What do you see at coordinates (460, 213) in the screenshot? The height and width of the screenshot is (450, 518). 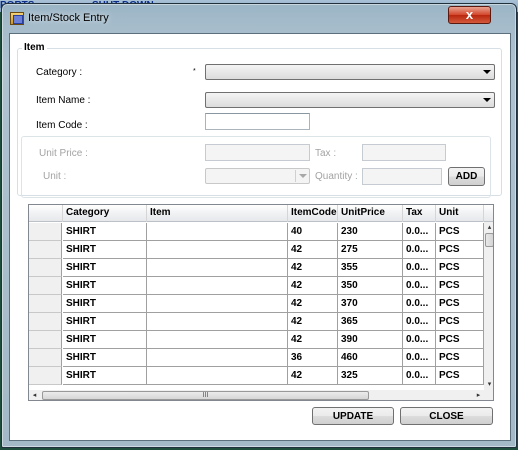 I see `column-header-unit: Unit` at bounding box center [460, 213].